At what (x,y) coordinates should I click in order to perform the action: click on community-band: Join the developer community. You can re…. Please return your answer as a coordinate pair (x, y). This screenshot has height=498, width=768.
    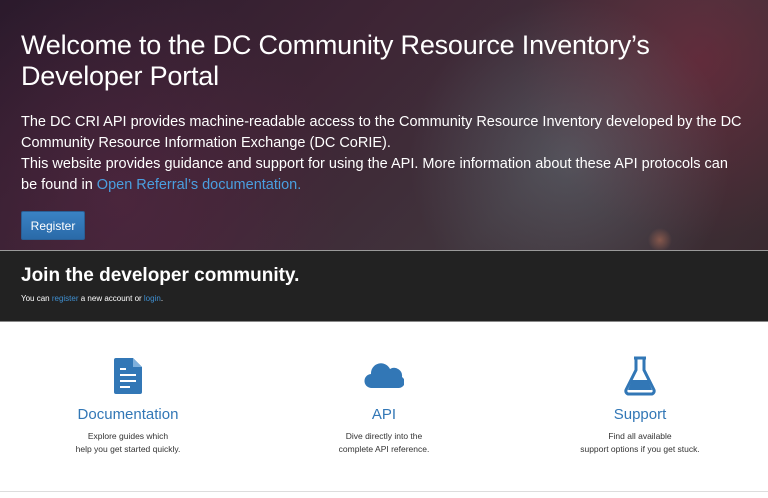
    Looking at the image, I should click on (384, 286).